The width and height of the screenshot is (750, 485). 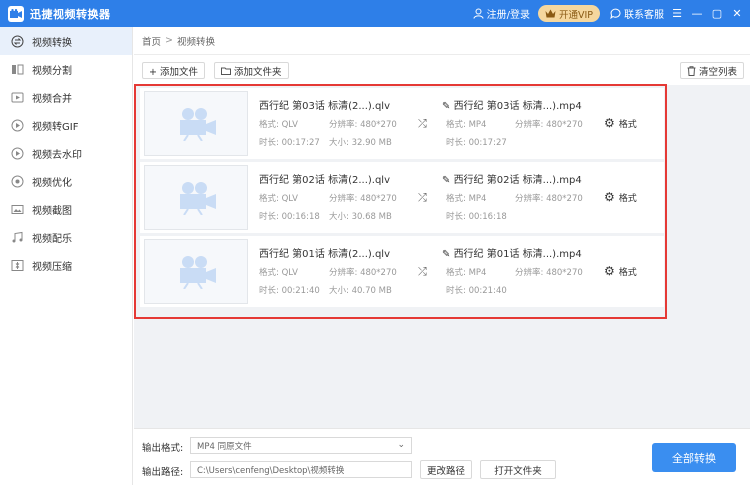 What do you see at coordinates (17, 69) in the screenshot?
I see `split-icon` at bounding box center [17, 69].